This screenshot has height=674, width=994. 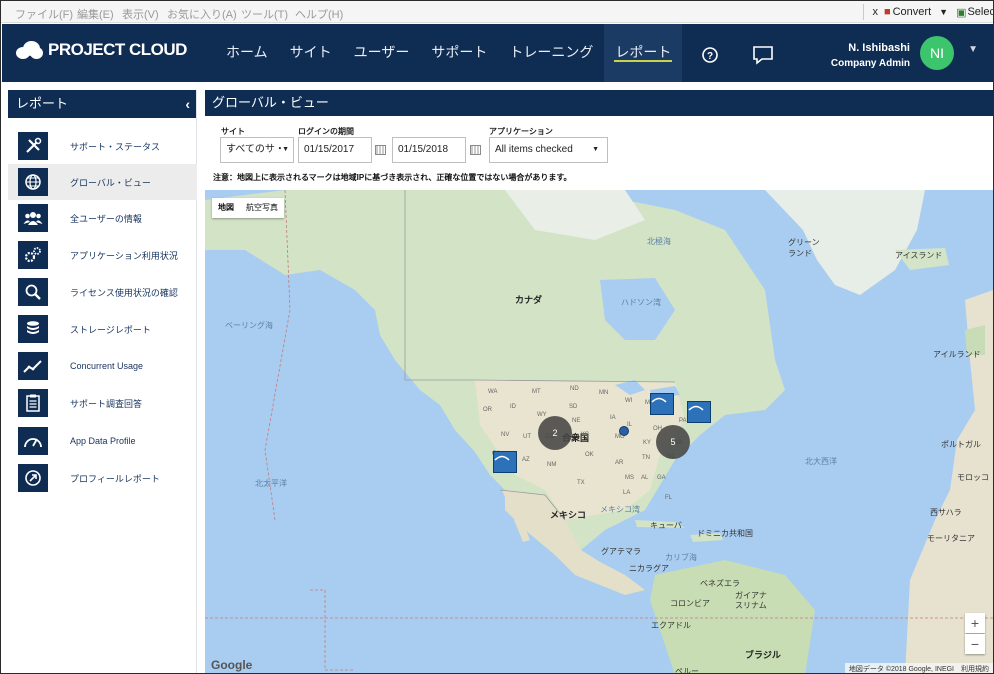 What do you see at coordinates (620, 509) in the screenshot?
I see `label-mexico-gulf: メキシコ湾` at bounding box center [620, 509].